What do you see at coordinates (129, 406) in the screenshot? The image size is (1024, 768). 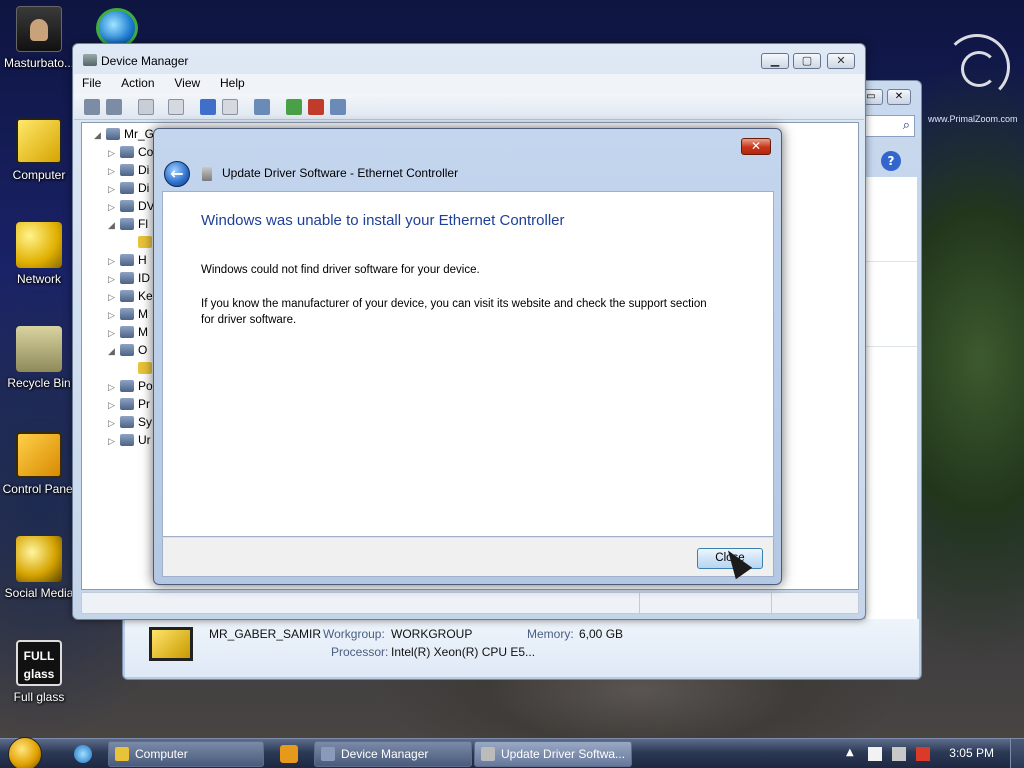 I see `tree-item: ▷ Pr` at bounding box center [129, 406].